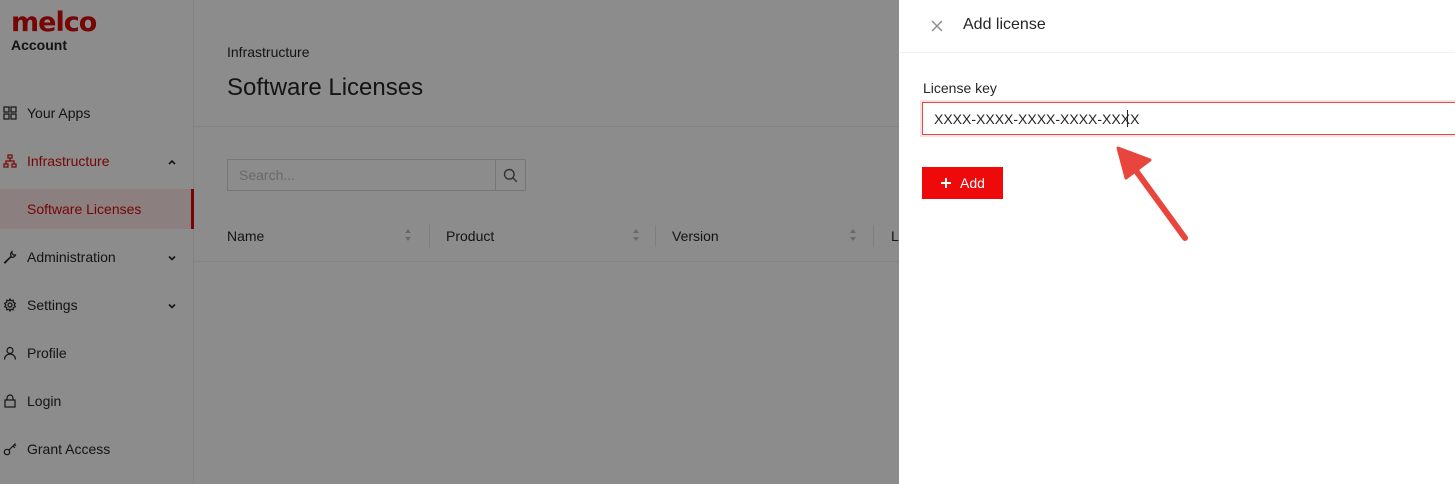 This screenshot has width=1455, height=484. Describe the element at coordinates (1127, 118) in the screenshot. I see `text-caret` at that location.